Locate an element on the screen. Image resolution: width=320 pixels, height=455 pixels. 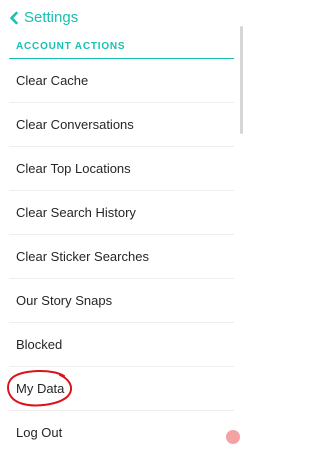
clear-conversations-item: Clear Conversations is located at coordinates (122, 125).